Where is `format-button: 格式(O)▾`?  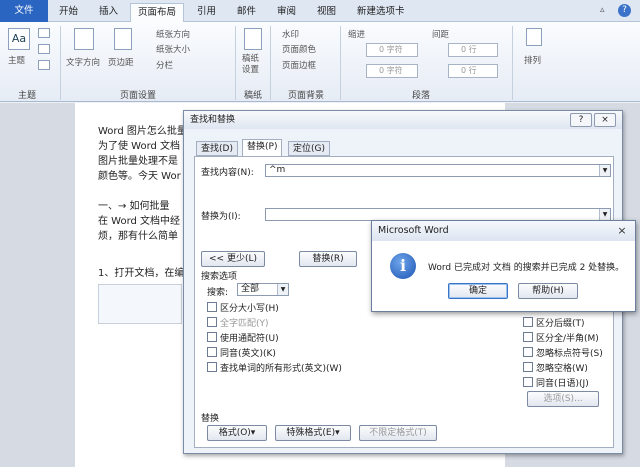
format-button: 格式(O)▾ is located at coordinates (237, 433).